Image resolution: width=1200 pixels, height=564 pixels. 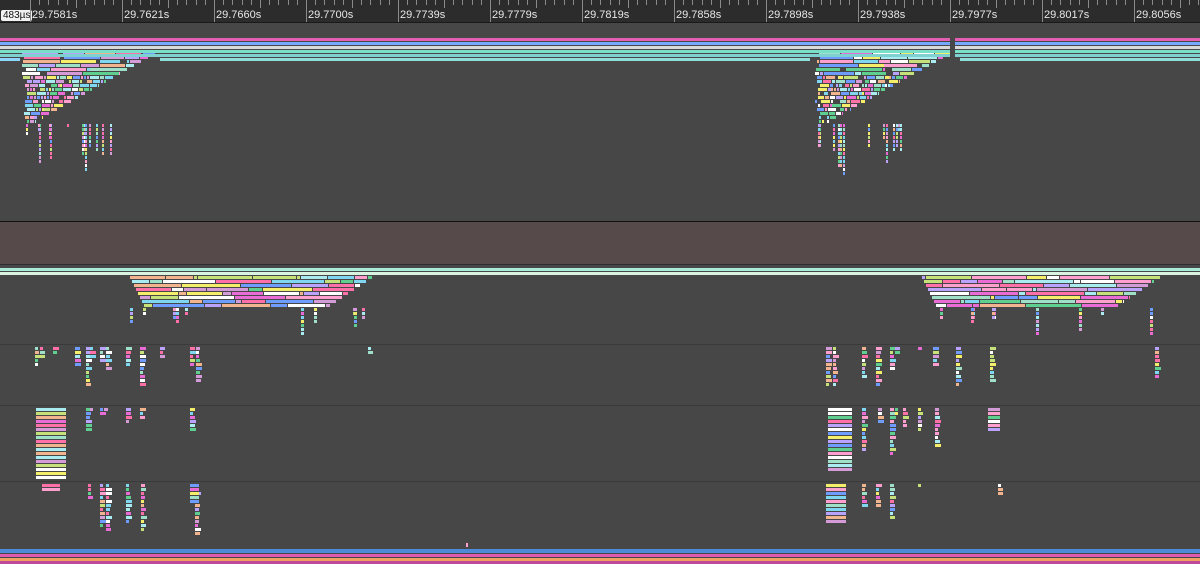 I want to click on main-thread-span, so click(x=1077, y=39).